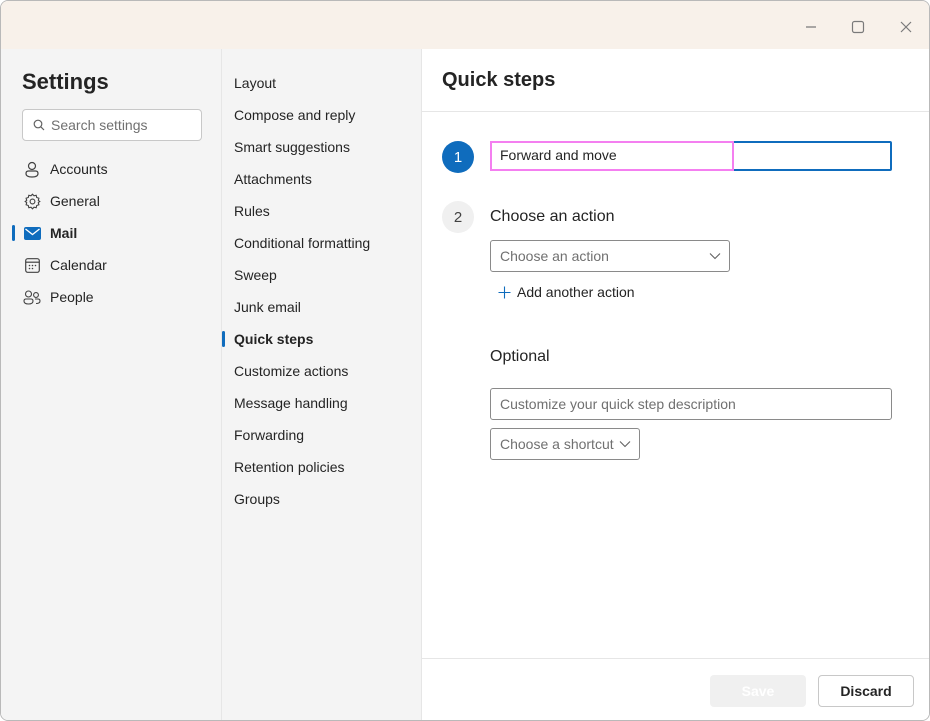  I want to click on step-1-badge: 1, so click(458, 157).